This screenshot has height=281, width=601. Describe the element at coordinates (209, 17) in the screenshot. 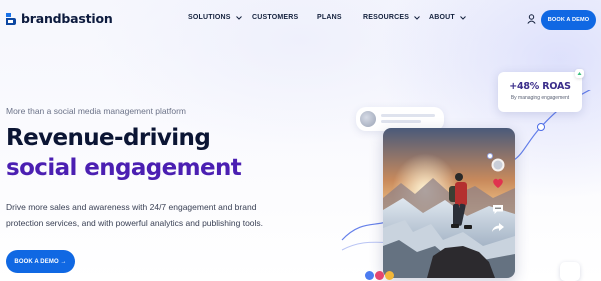

I see `nav-label: SOLUTIONS` at that location.